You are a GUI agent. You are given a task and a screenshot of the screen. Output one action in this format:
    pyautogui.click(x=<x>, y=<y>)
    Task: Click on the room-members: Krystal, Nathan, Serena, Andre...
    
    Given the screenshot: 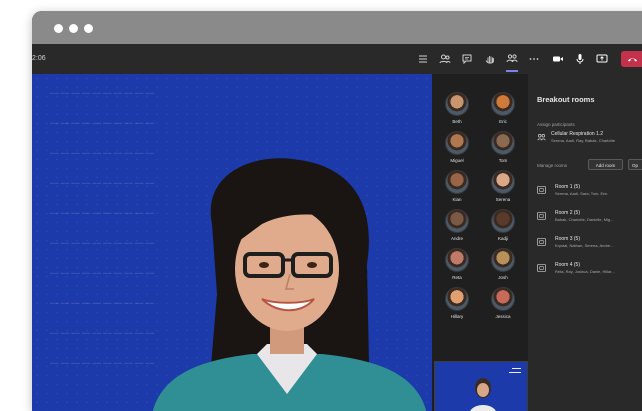 What is the action you would take?
    pyautogui.click(x=584, y=245)
    